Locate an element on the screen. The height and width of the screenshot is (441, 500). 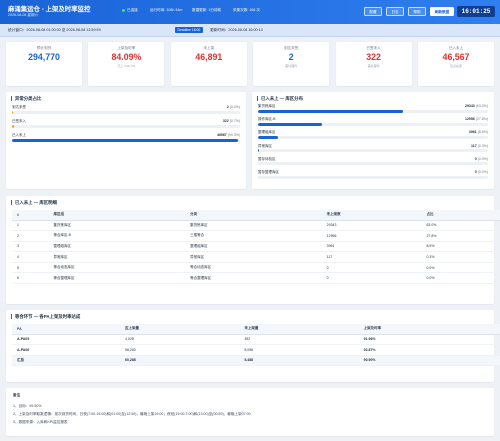
bar-count-value: 3961 is located at coordinates (472, 132).